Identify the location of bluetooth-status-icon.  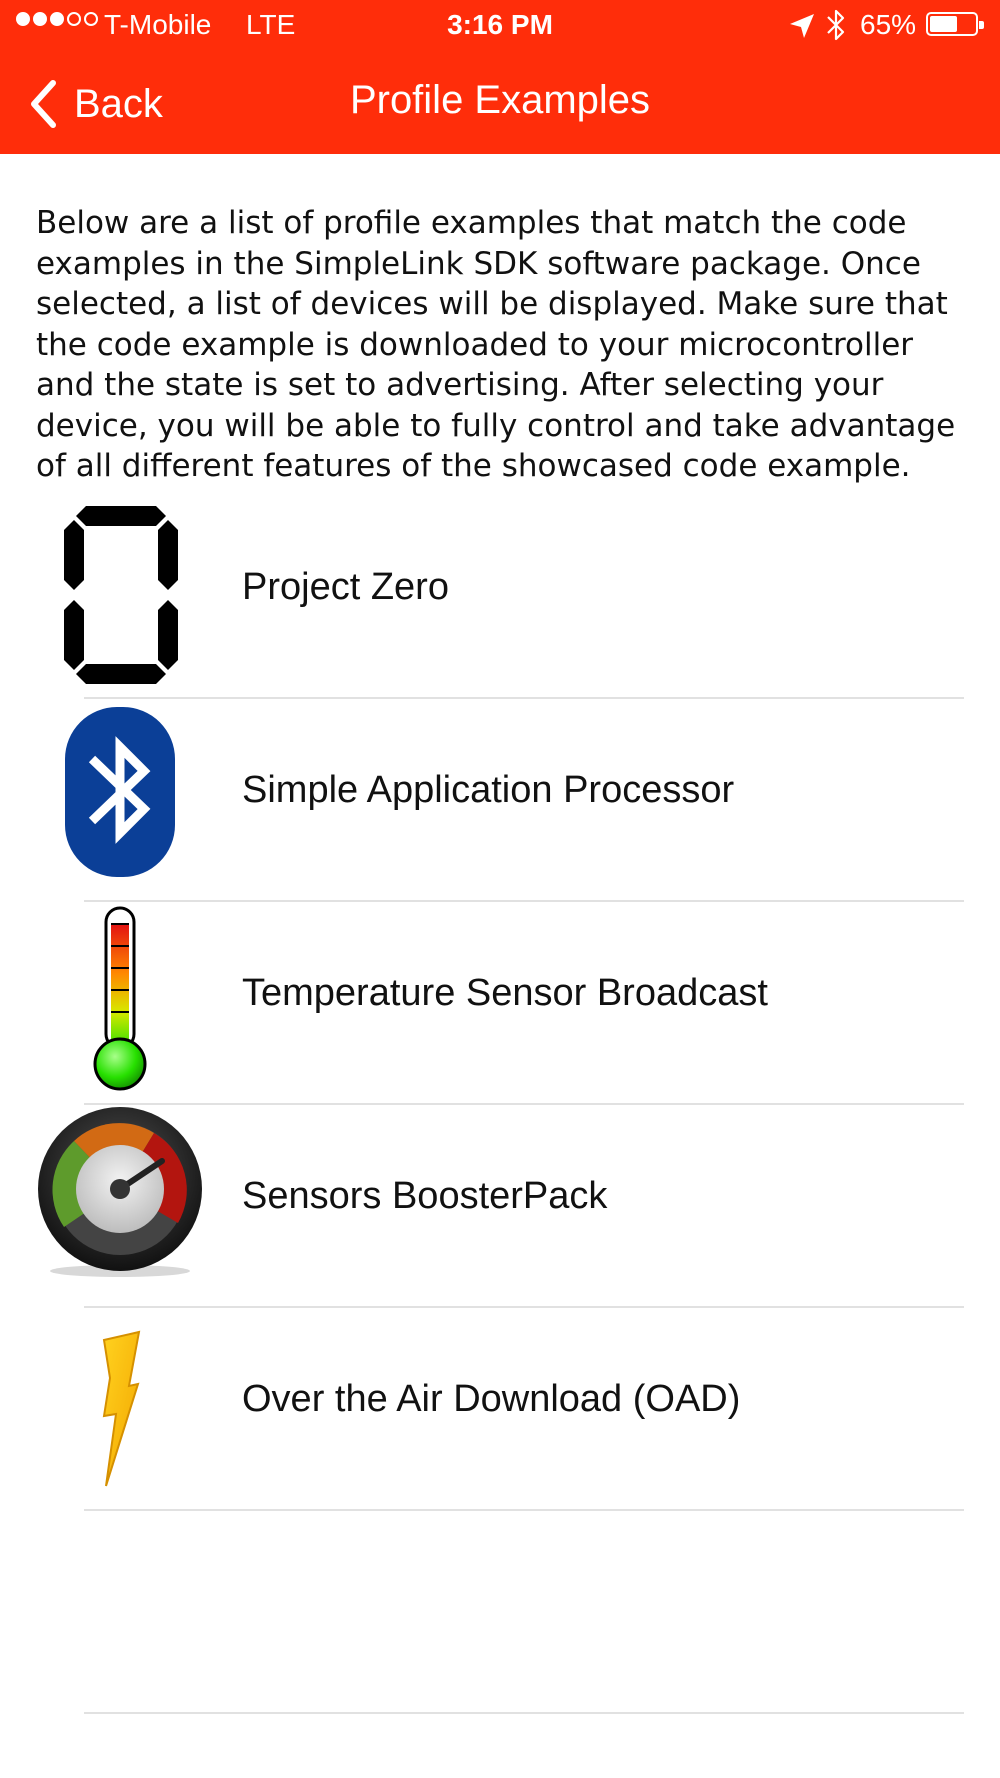
(836, 25).